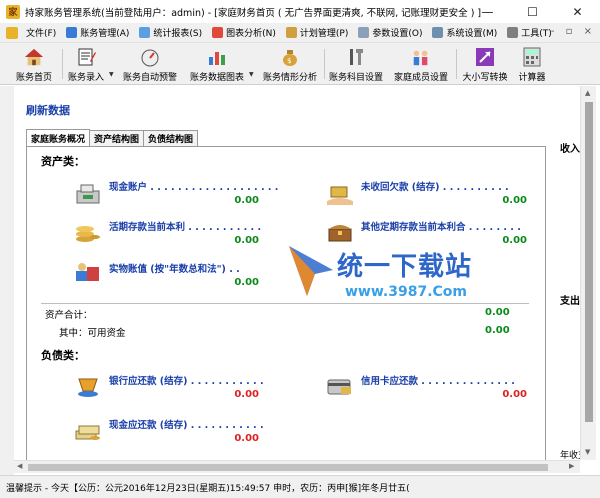  I want to click on menu-tools: 工具(T), so click(529, 32).